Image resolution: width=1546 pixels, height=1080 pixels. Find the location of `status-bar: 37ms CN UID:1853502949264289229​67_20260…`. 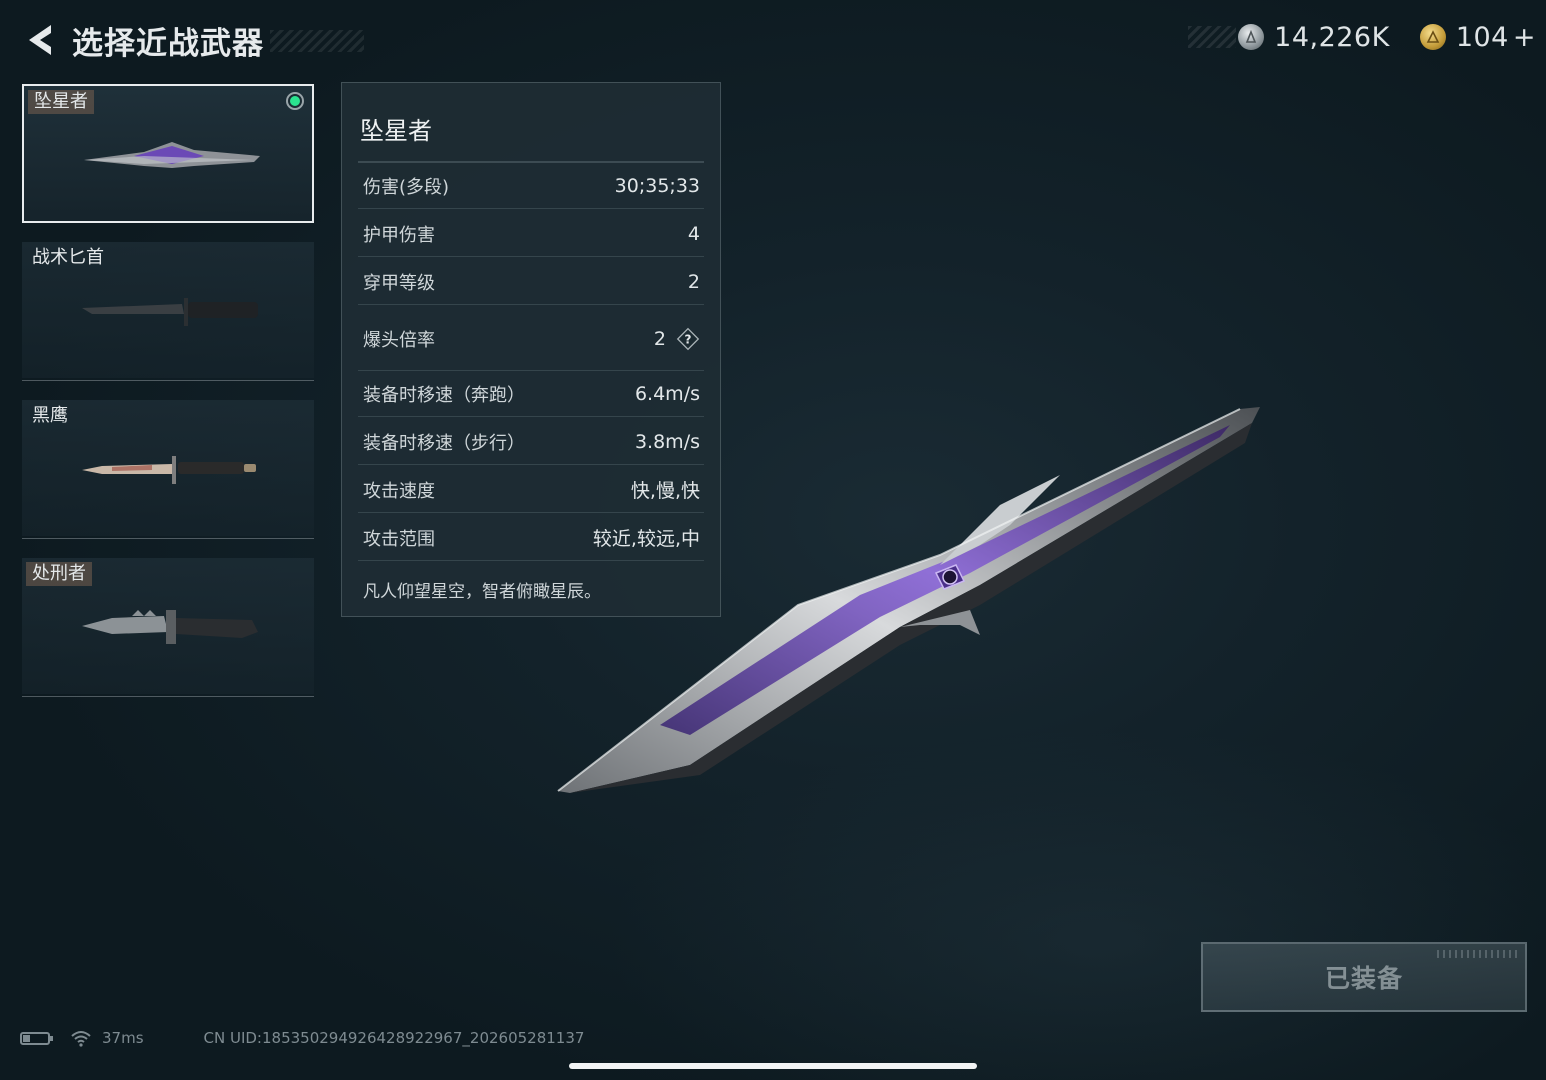

status-bar: 37ms CN UID:1853502949264289229​67_20260… is located at coordinates (302, 1038).